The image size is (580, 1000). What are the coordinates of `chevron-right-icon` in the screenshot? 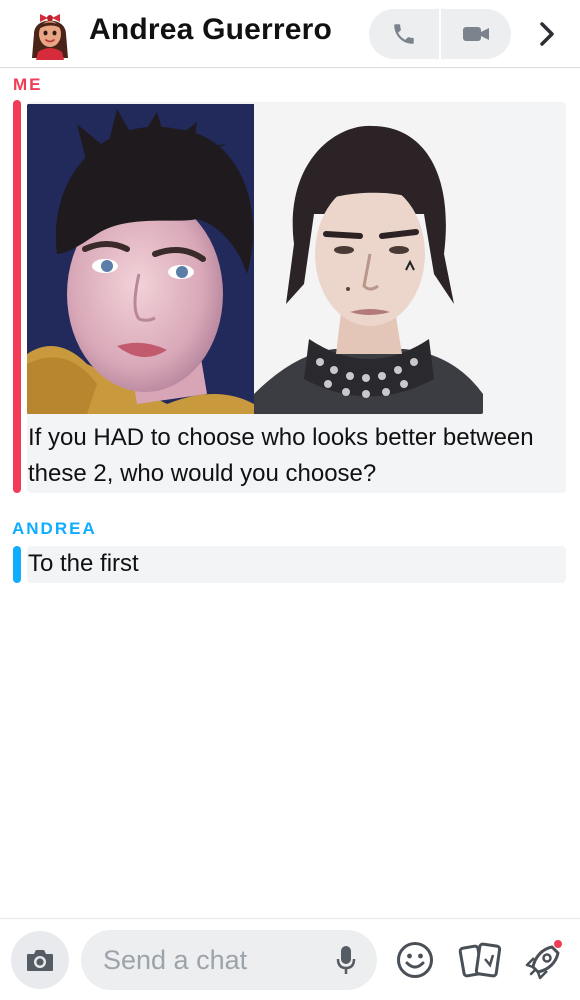 It's located at (547, 34).